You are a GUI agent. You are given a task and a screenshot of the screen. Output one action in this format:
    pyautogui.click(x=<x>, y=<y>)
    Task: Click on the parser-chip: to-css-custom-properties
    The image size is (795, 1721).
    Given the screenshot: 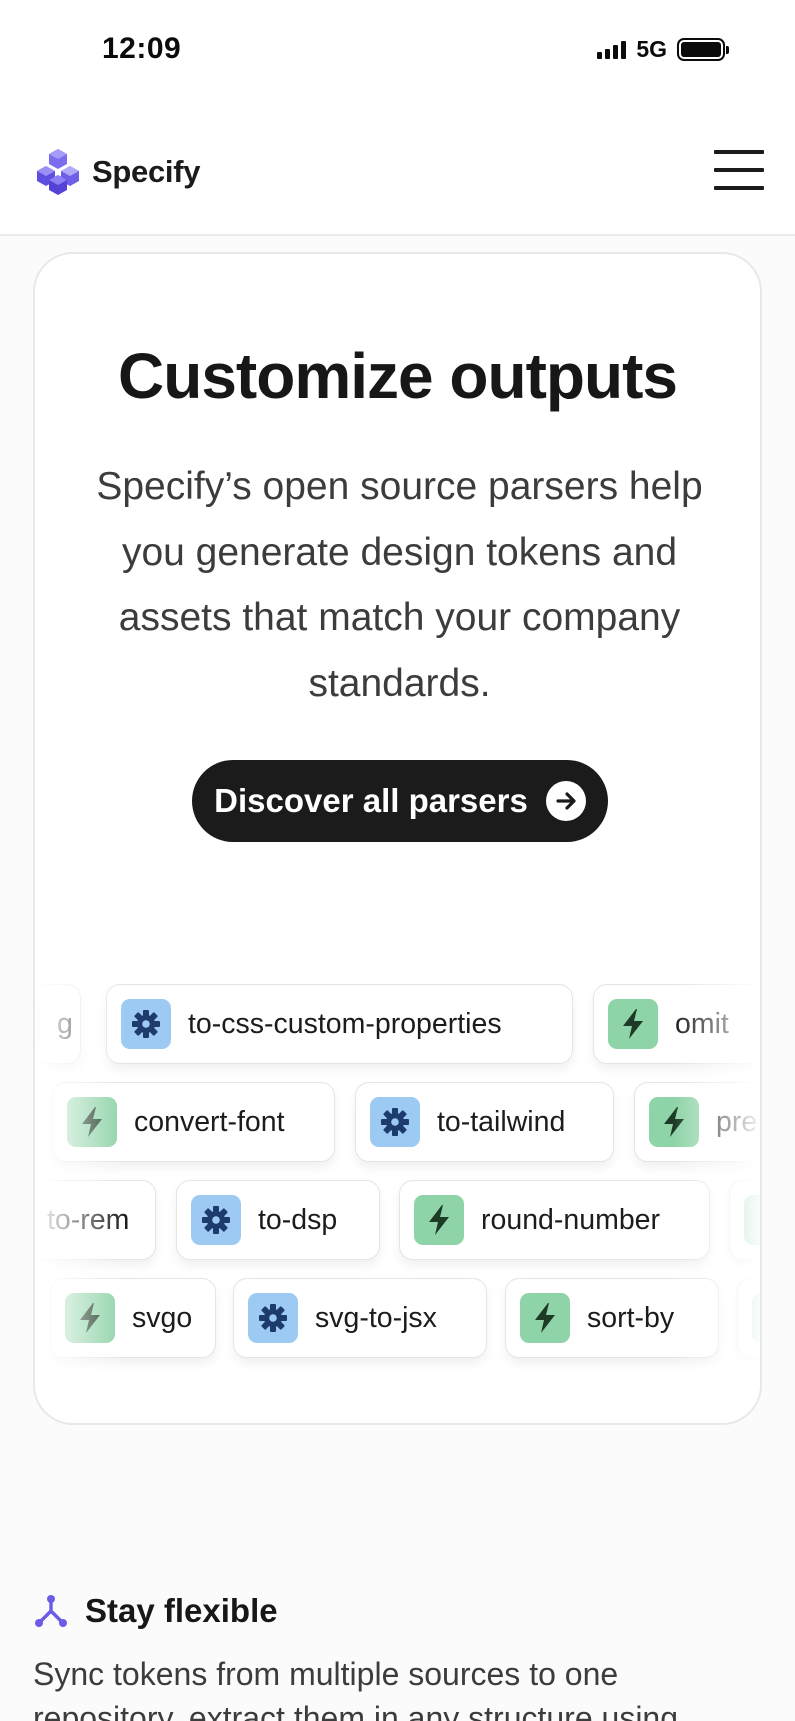 What is the action you would take?
    pyautogui.click(x=339, y=1024)
    